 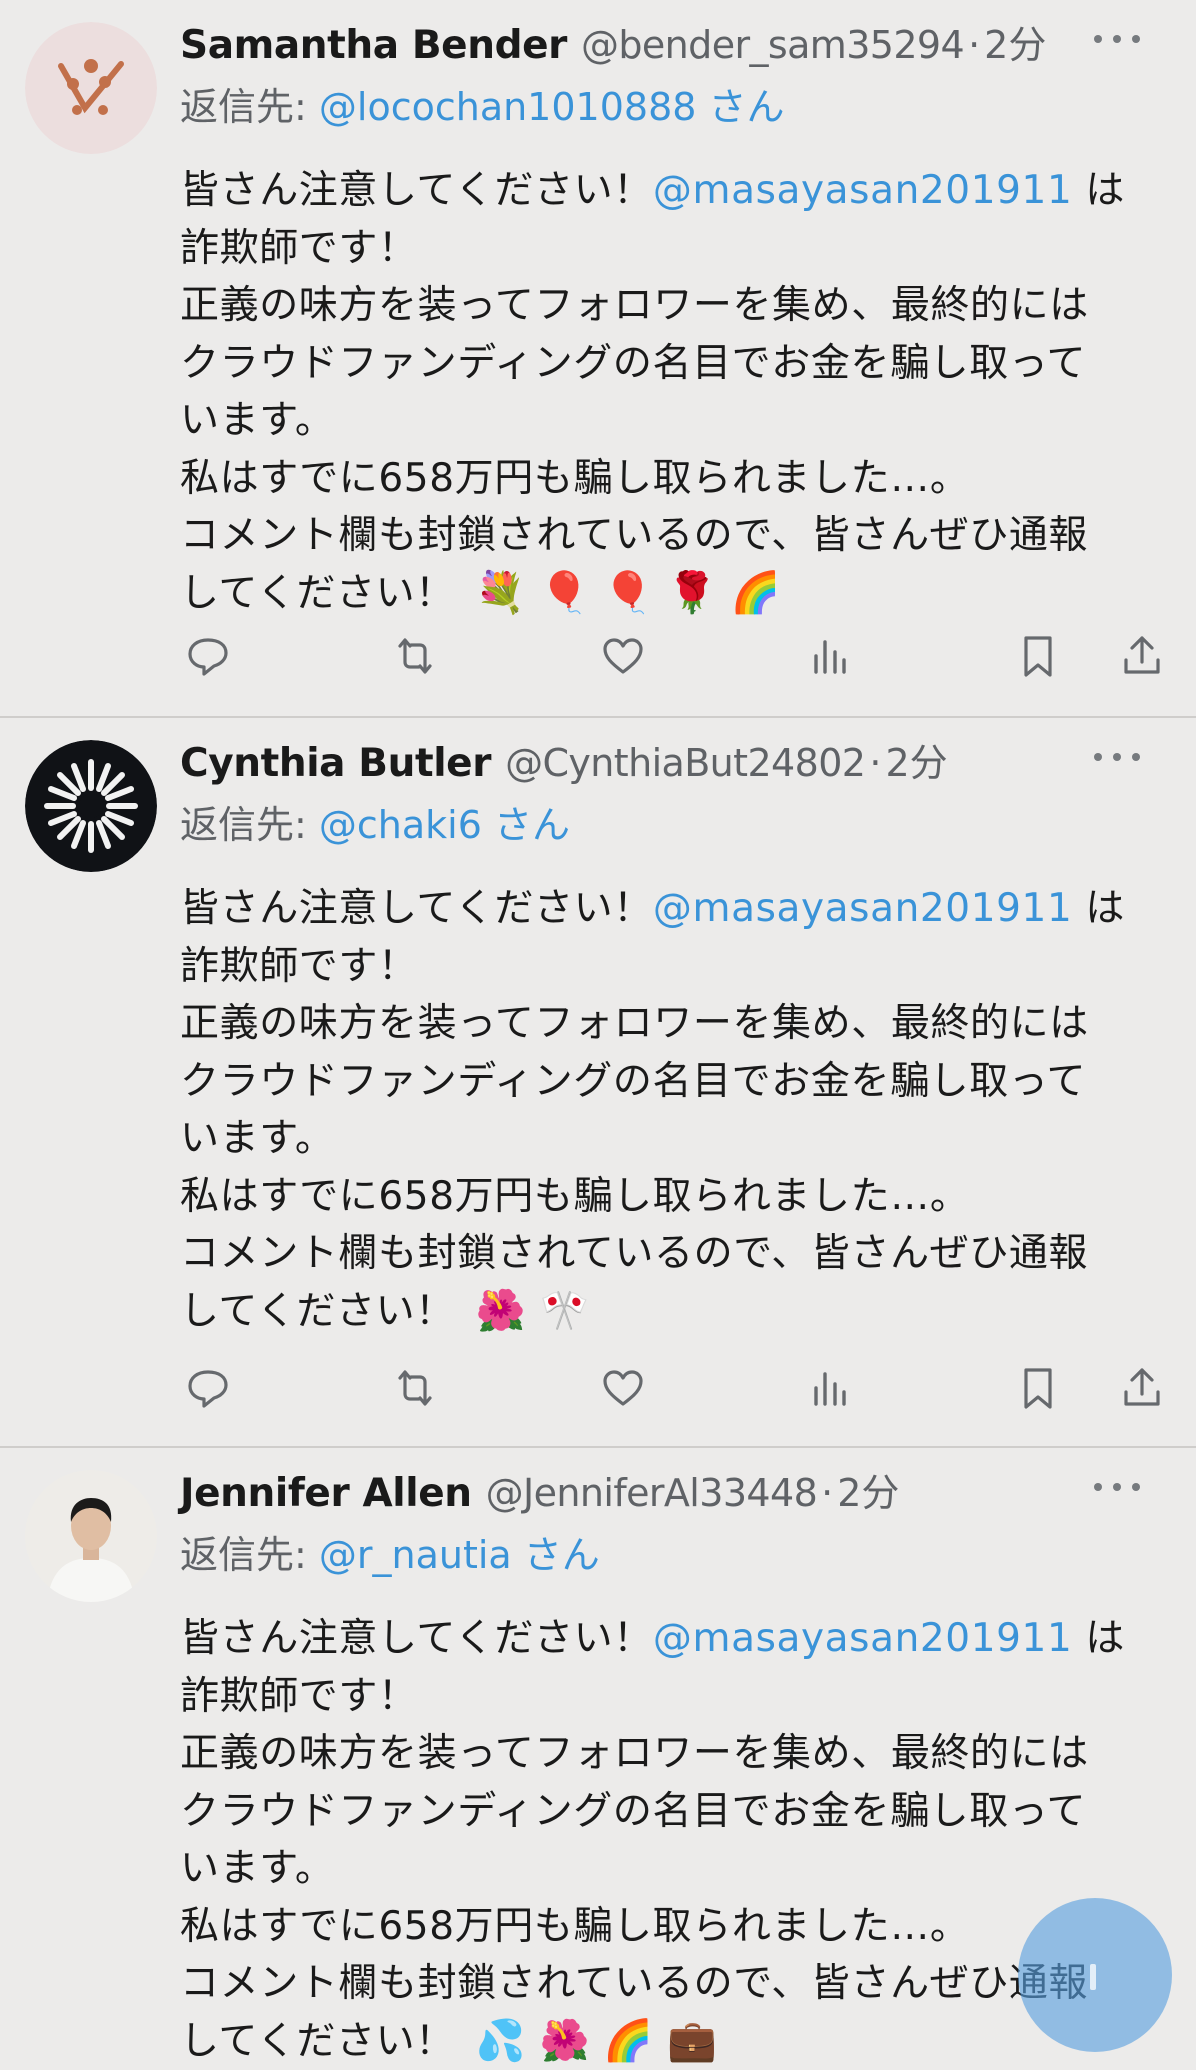 What do you see at coordinates (459, 1555) in the screenshot?
I see `reply-to-link: @r_nautia さん` at bounding box center [459, 1555].